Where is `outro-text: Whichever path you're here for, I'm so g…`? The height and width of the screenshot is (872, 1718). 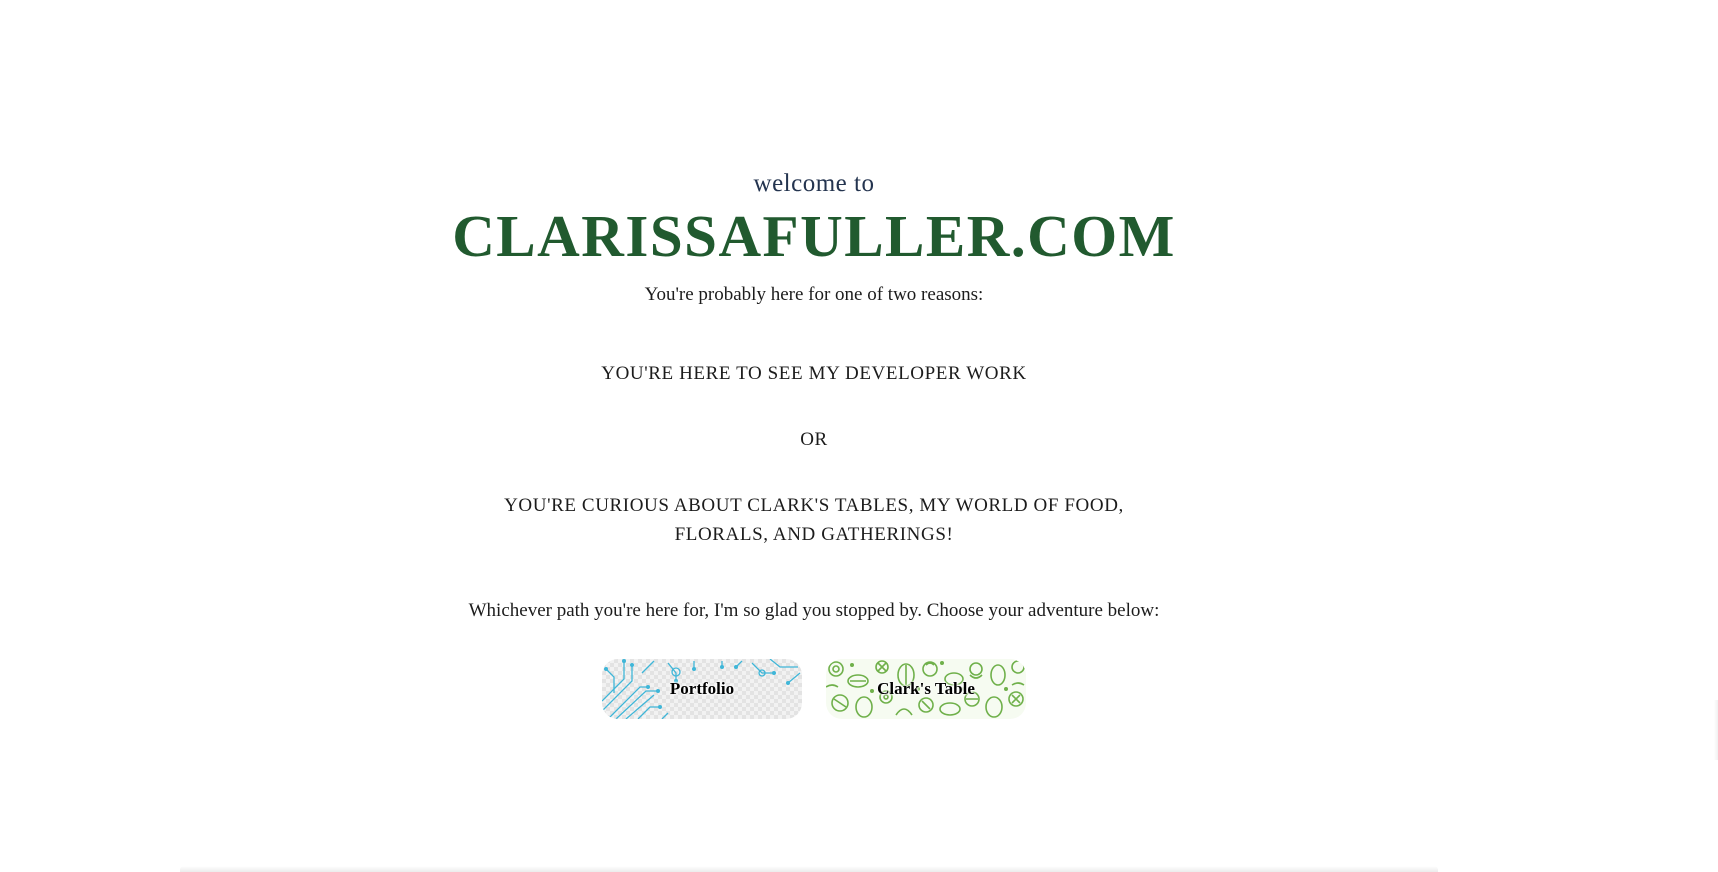
outro-text: Whichever path you're here for, I'm so g… is located at coordinates (814, 610).